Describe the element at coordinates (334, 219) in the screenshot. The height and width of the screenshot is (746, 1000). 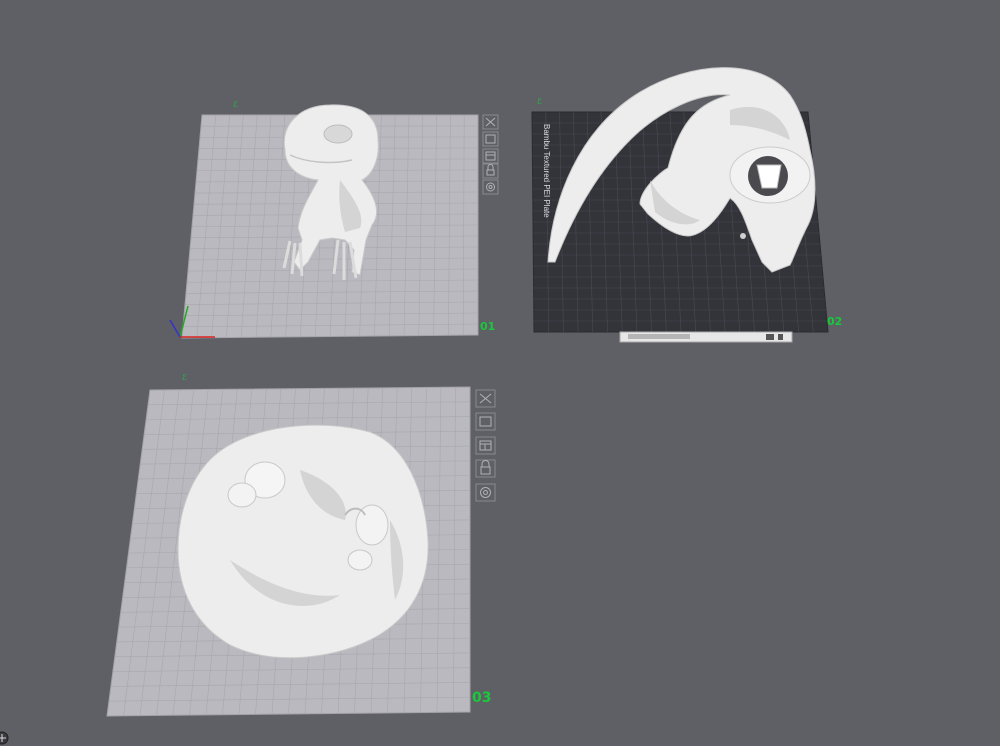
I see `plate-01: ℰ 01` at that location.